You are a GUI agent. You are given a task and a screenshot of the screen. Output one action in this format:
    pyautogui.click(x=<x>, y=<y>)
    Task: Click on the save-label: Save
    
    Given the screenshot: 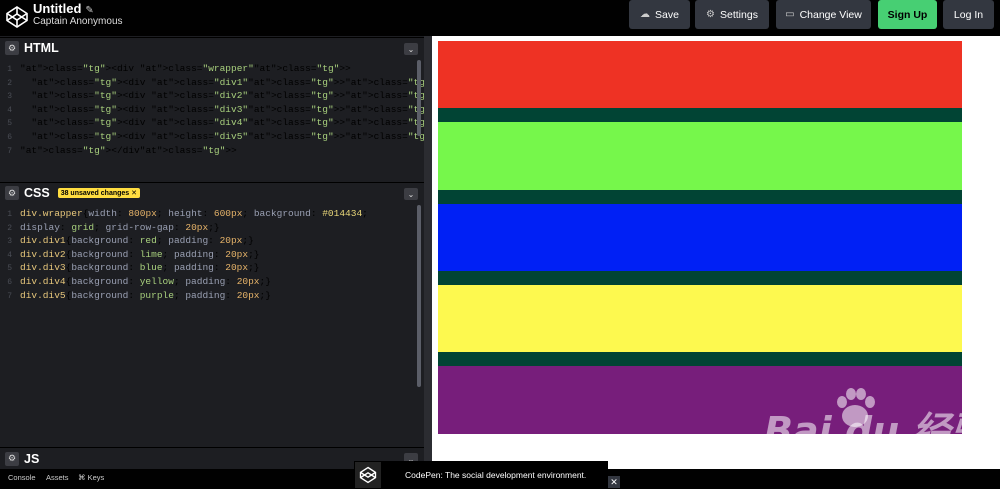 What is the action you would take?
    pyautogui.click(x=667, y=14)
    